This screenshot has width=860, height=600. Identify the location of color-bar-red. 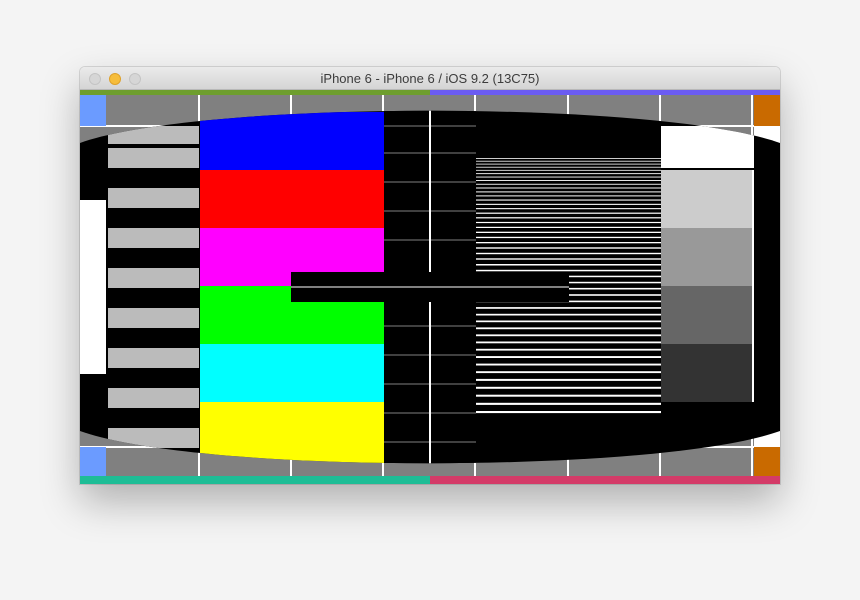
(292, 199).